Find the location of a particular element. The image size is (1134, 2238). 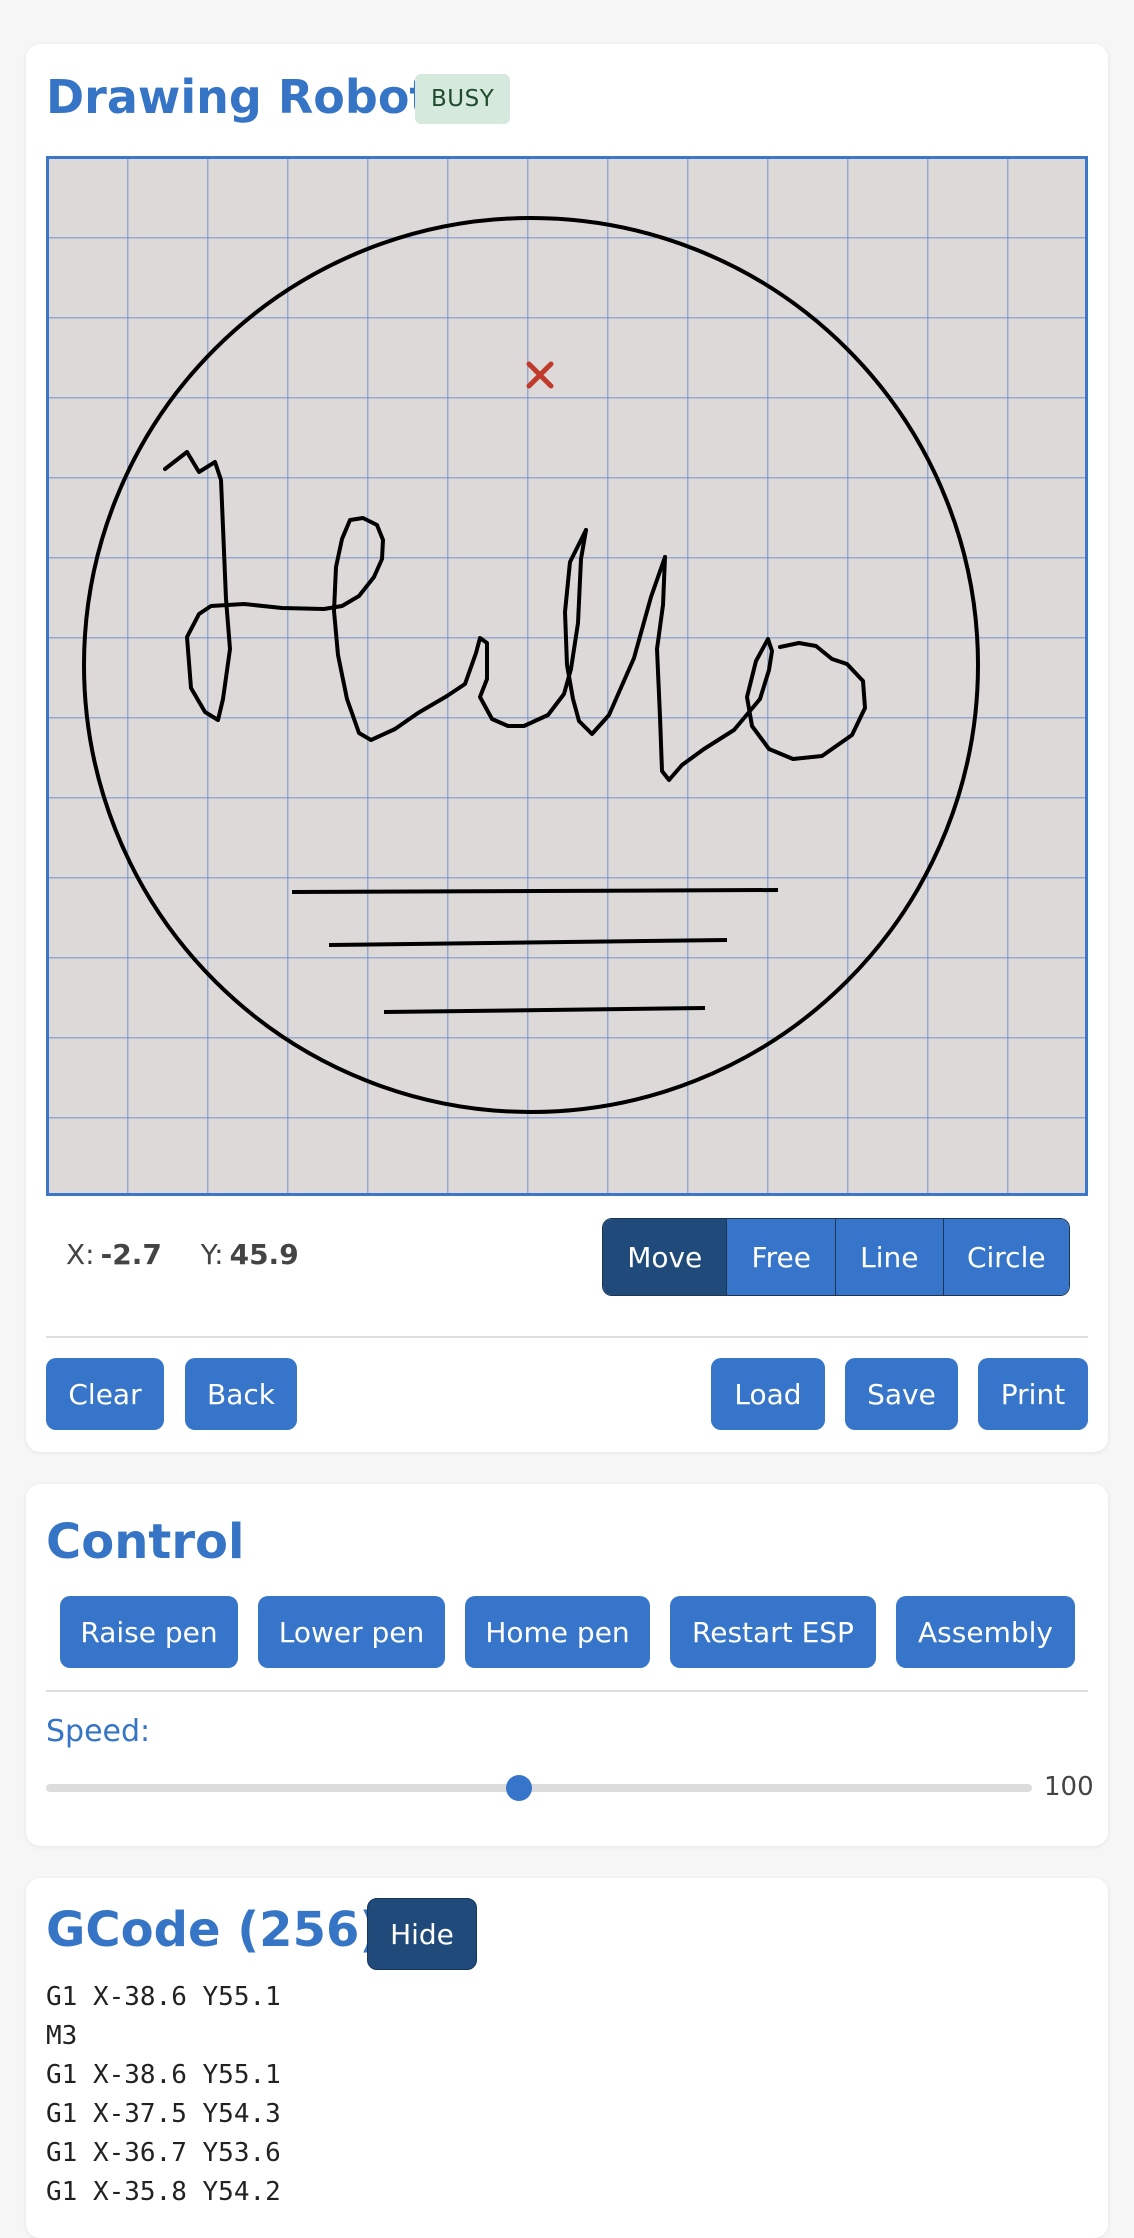

raise-pen-button: Raise pen is located at coordinates (149, 1632).